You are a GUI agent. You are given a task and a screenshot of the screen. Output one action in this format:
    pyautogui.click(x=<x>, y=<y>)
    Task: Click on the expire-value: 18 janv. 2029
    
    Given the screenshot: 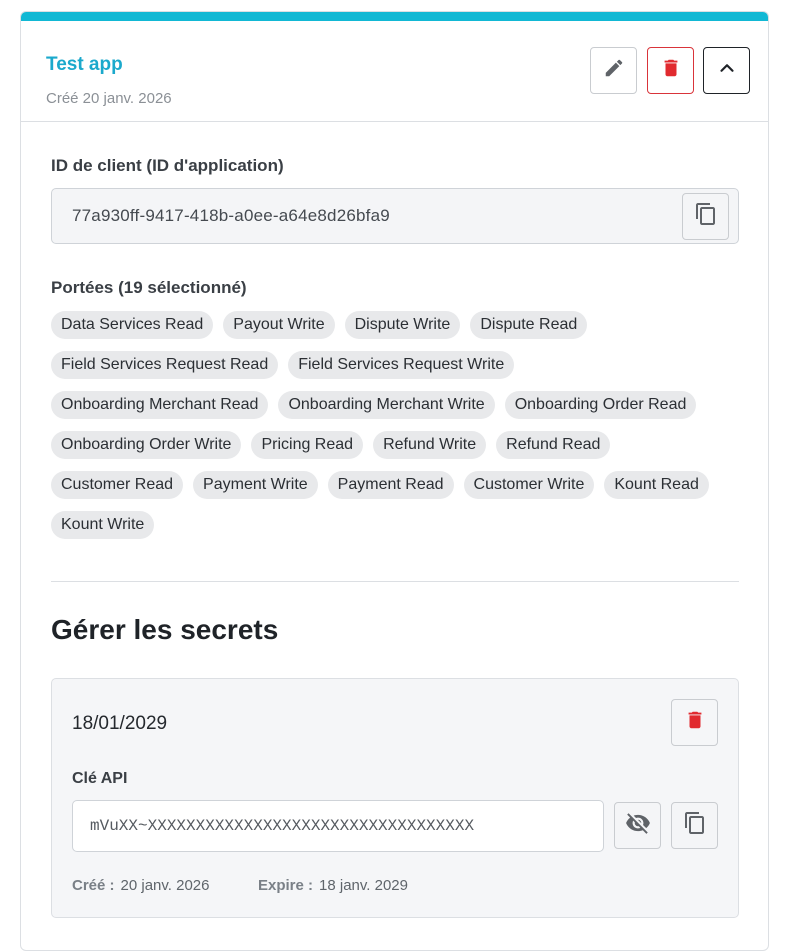 What is the action you would take?
    pyautogui.click(x=363, y=885)
    